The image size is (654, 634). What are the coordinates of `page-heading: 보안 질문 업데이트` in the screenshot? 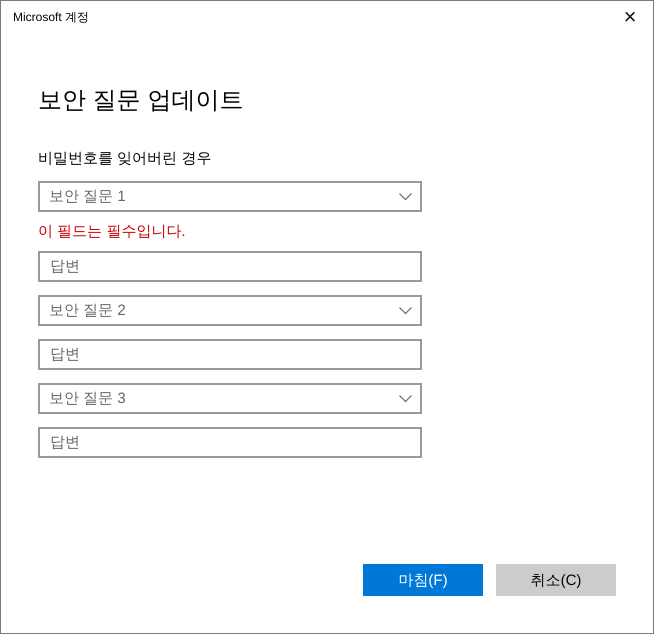 It's located at (141, 101).